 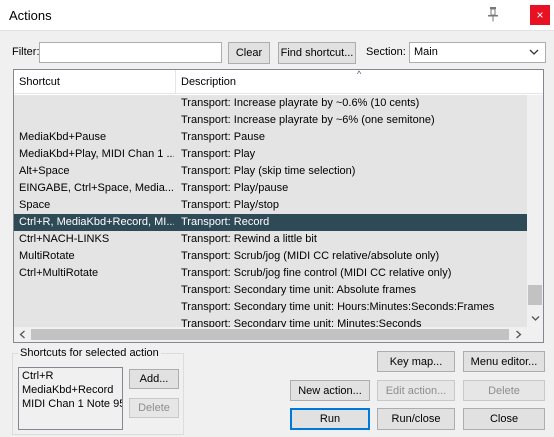 What do you see at coordinates (223, 137) in the screenshot?
I see `cell-description: Transport: Pause` at bounding box center [223, 137].